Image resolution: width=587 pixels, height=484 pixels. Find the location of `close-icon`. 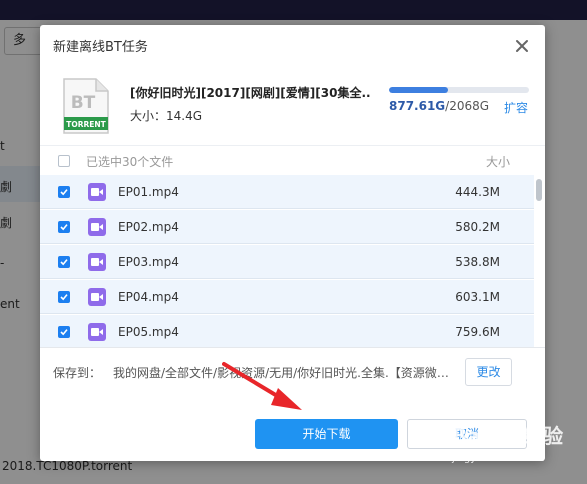

close-icon is located at coordinates (522, 46).